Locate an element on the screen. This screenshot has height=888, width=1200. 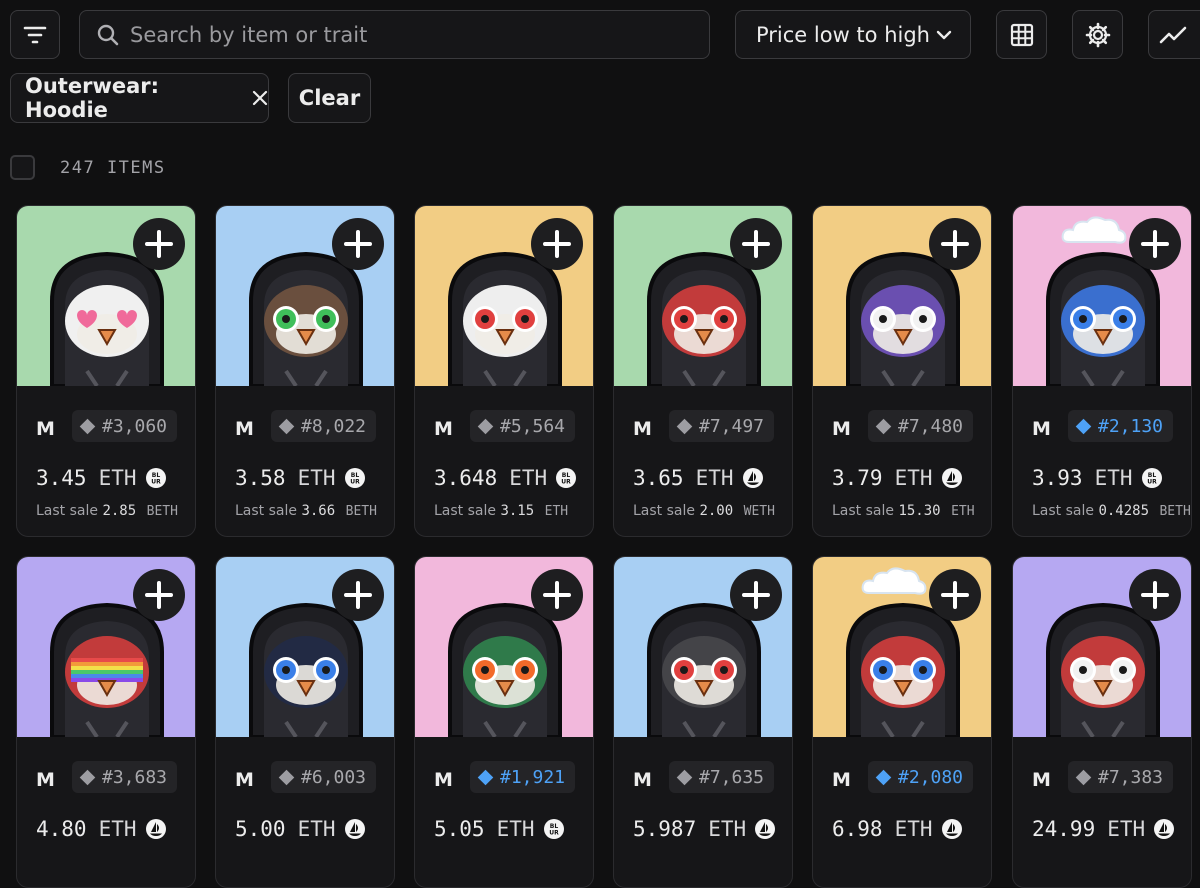
listing-price: 3.45 ETH BL UR is located at coordinates (101, 478).